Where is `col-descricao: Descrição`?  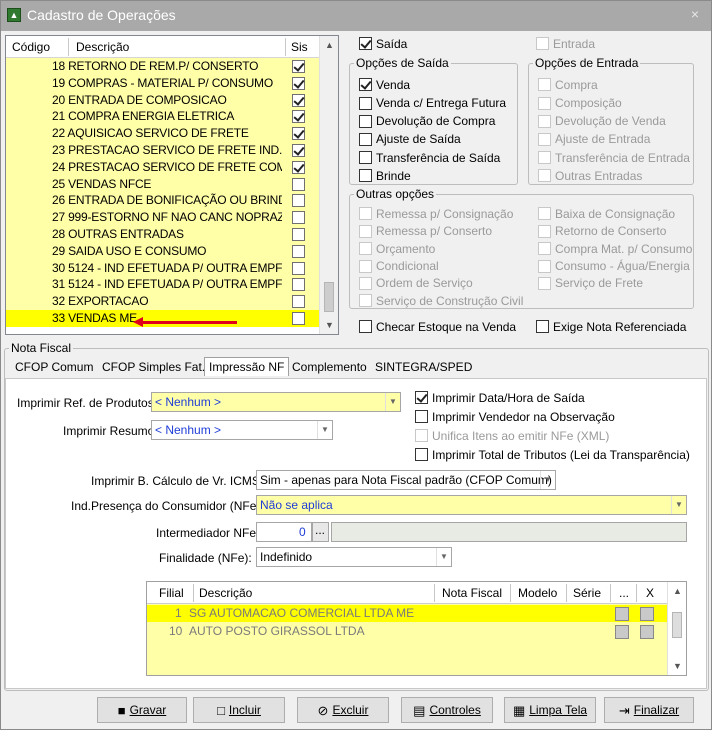 col-descricao: Descrição is located at coordinates (102, 47).